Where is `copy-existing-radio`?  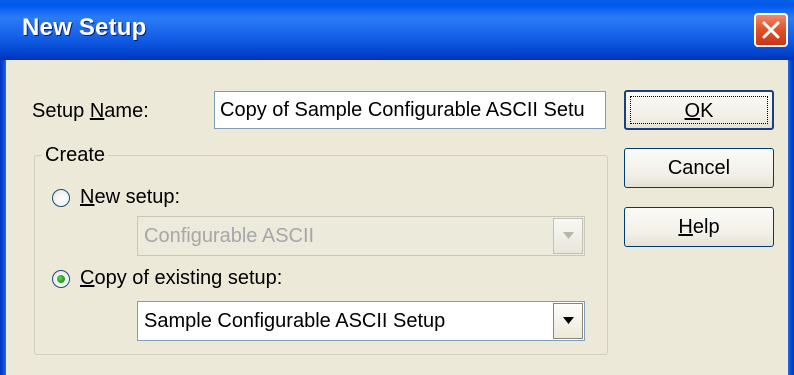
copy-existing-radio is located at coordinates (61, 279).